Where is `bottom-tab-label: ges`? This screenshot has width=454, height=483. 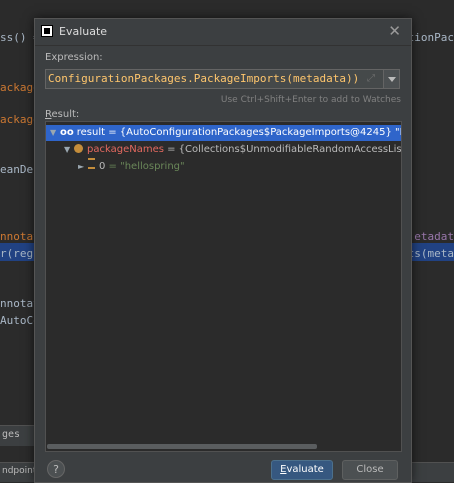 bottom-tab-label: ges is located at coordinates (11, 434).